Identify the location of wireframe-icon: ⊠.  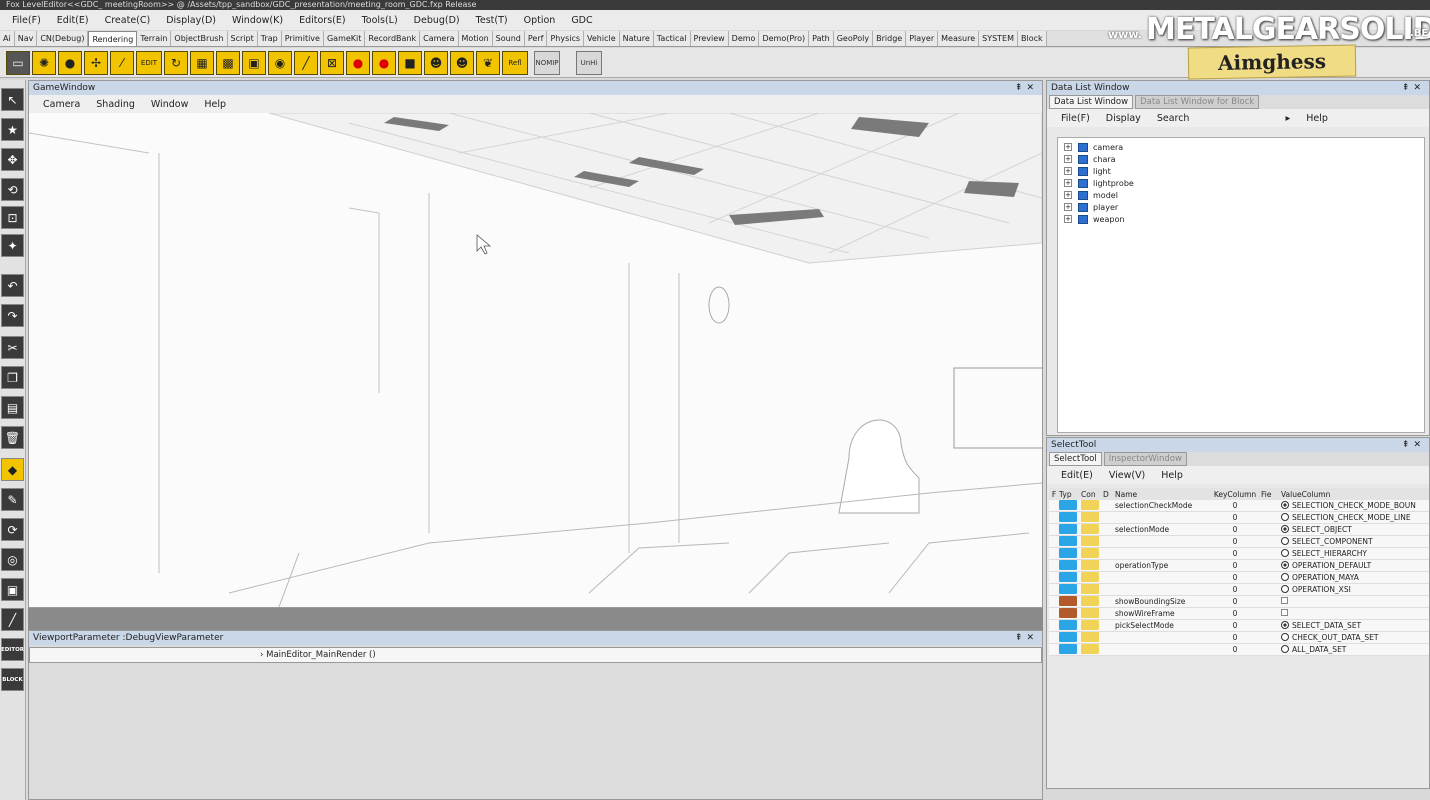
(332, 62).